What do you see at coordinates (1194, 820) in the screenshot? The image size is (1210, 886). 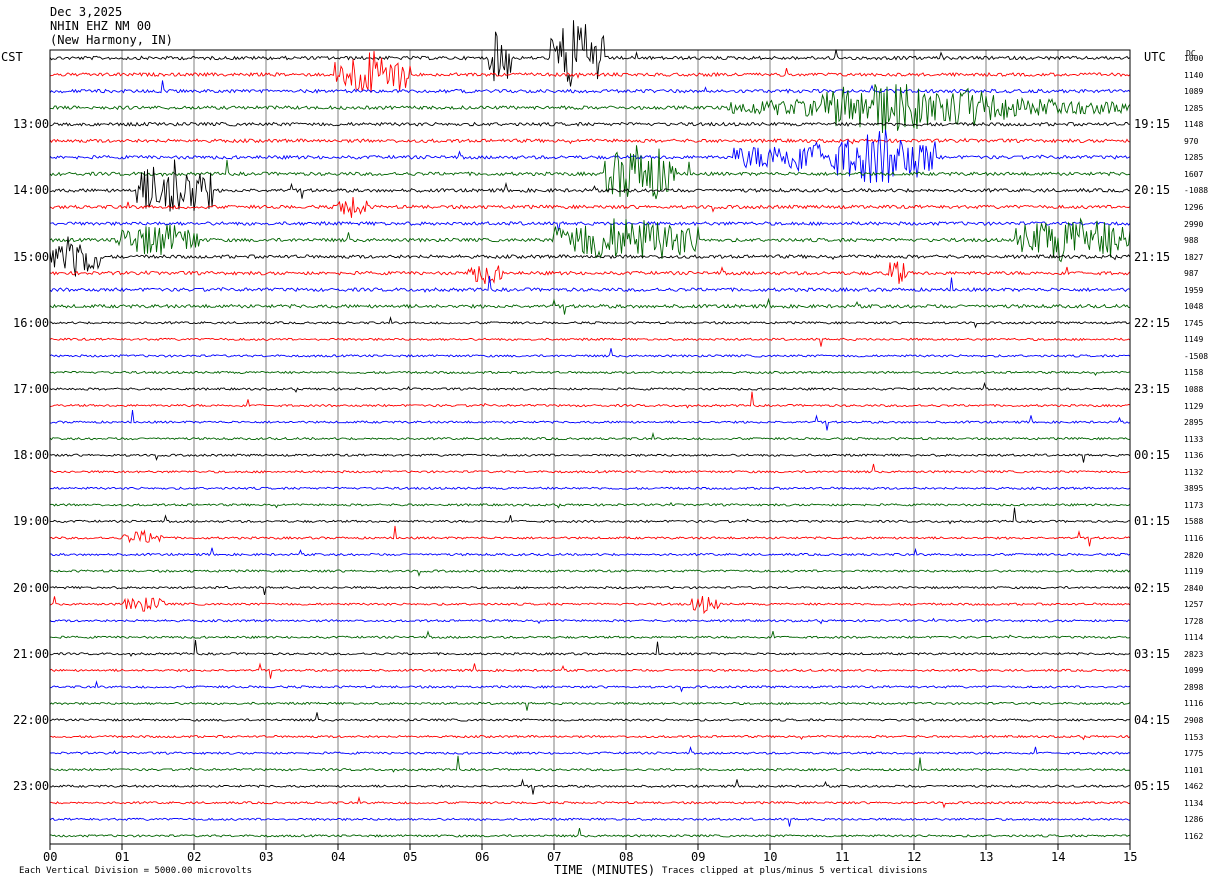 I see `dc-offset-label: 1286` at bounding box center [1194, 820].